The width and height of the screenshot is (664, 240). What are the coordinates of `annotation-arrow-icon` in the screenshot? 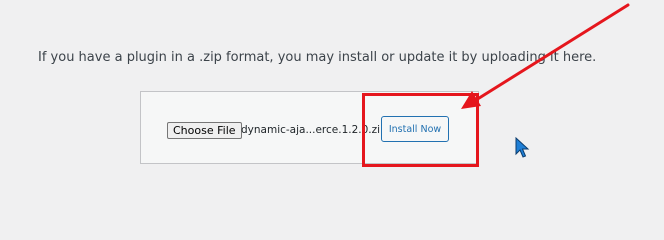 It's located at (545, 56).